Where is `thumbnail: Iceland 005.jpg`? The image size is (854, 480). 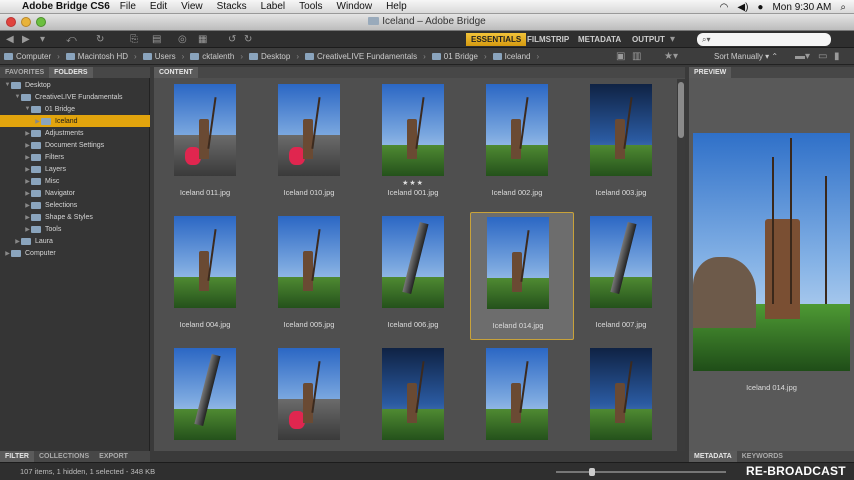
thumbnail: Iceland 005.jpg is located at coordinates (314, 276).